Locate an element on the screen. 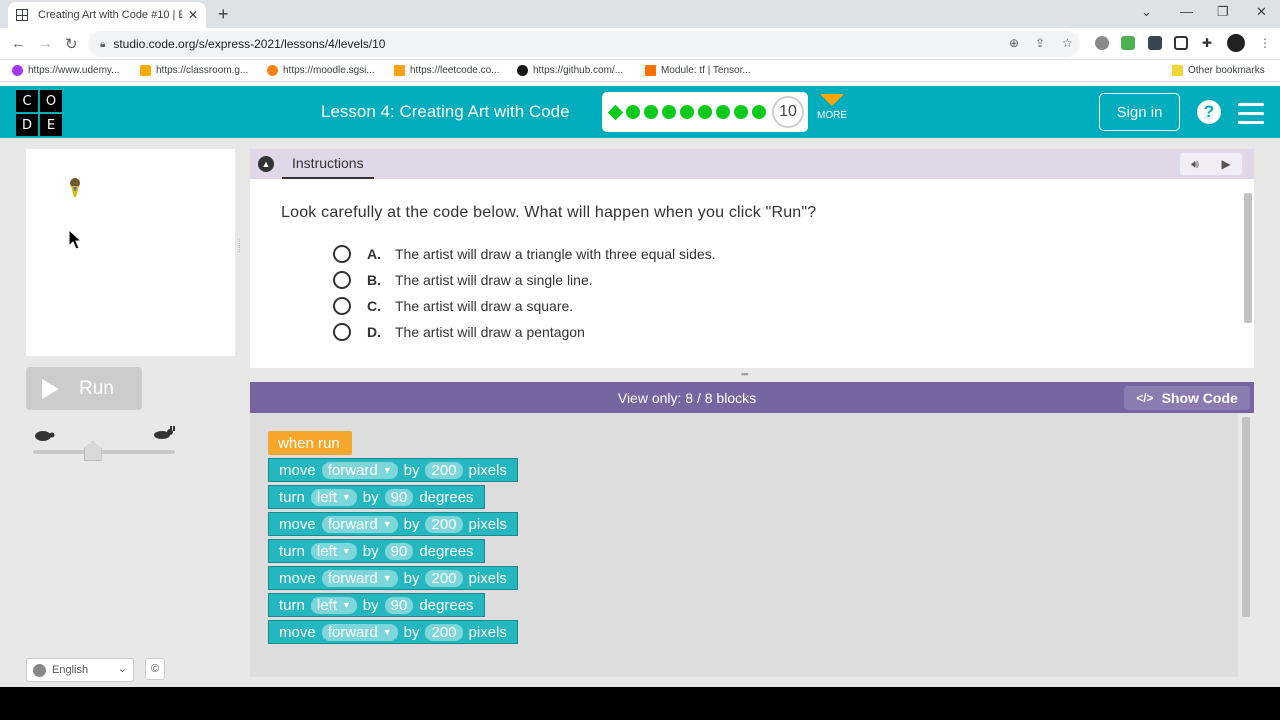 Image resolution: width=1280 pixels, height=720 pixels. show-code-button: </> Show Code is located at coordinates (1187, 398).